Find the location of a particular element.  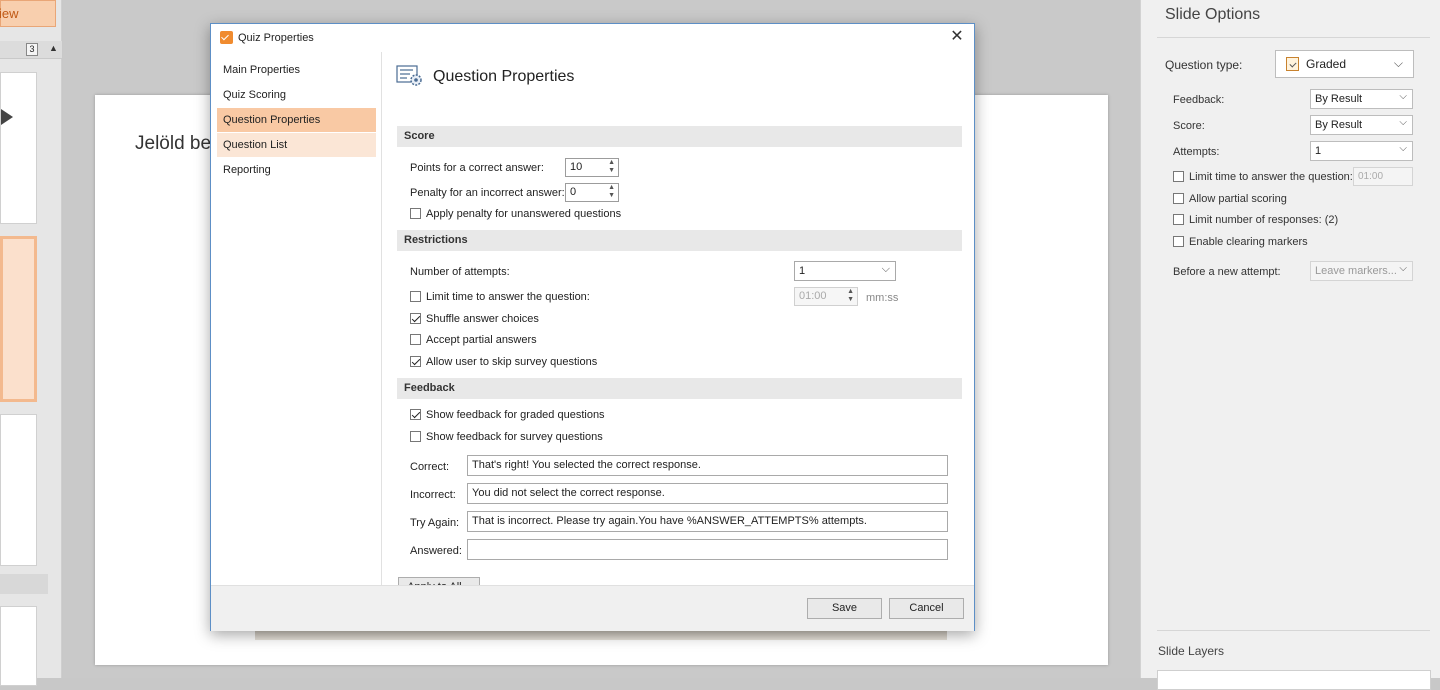

nav-item-main-properties: Main Properties is located at coordinates (296, 70).